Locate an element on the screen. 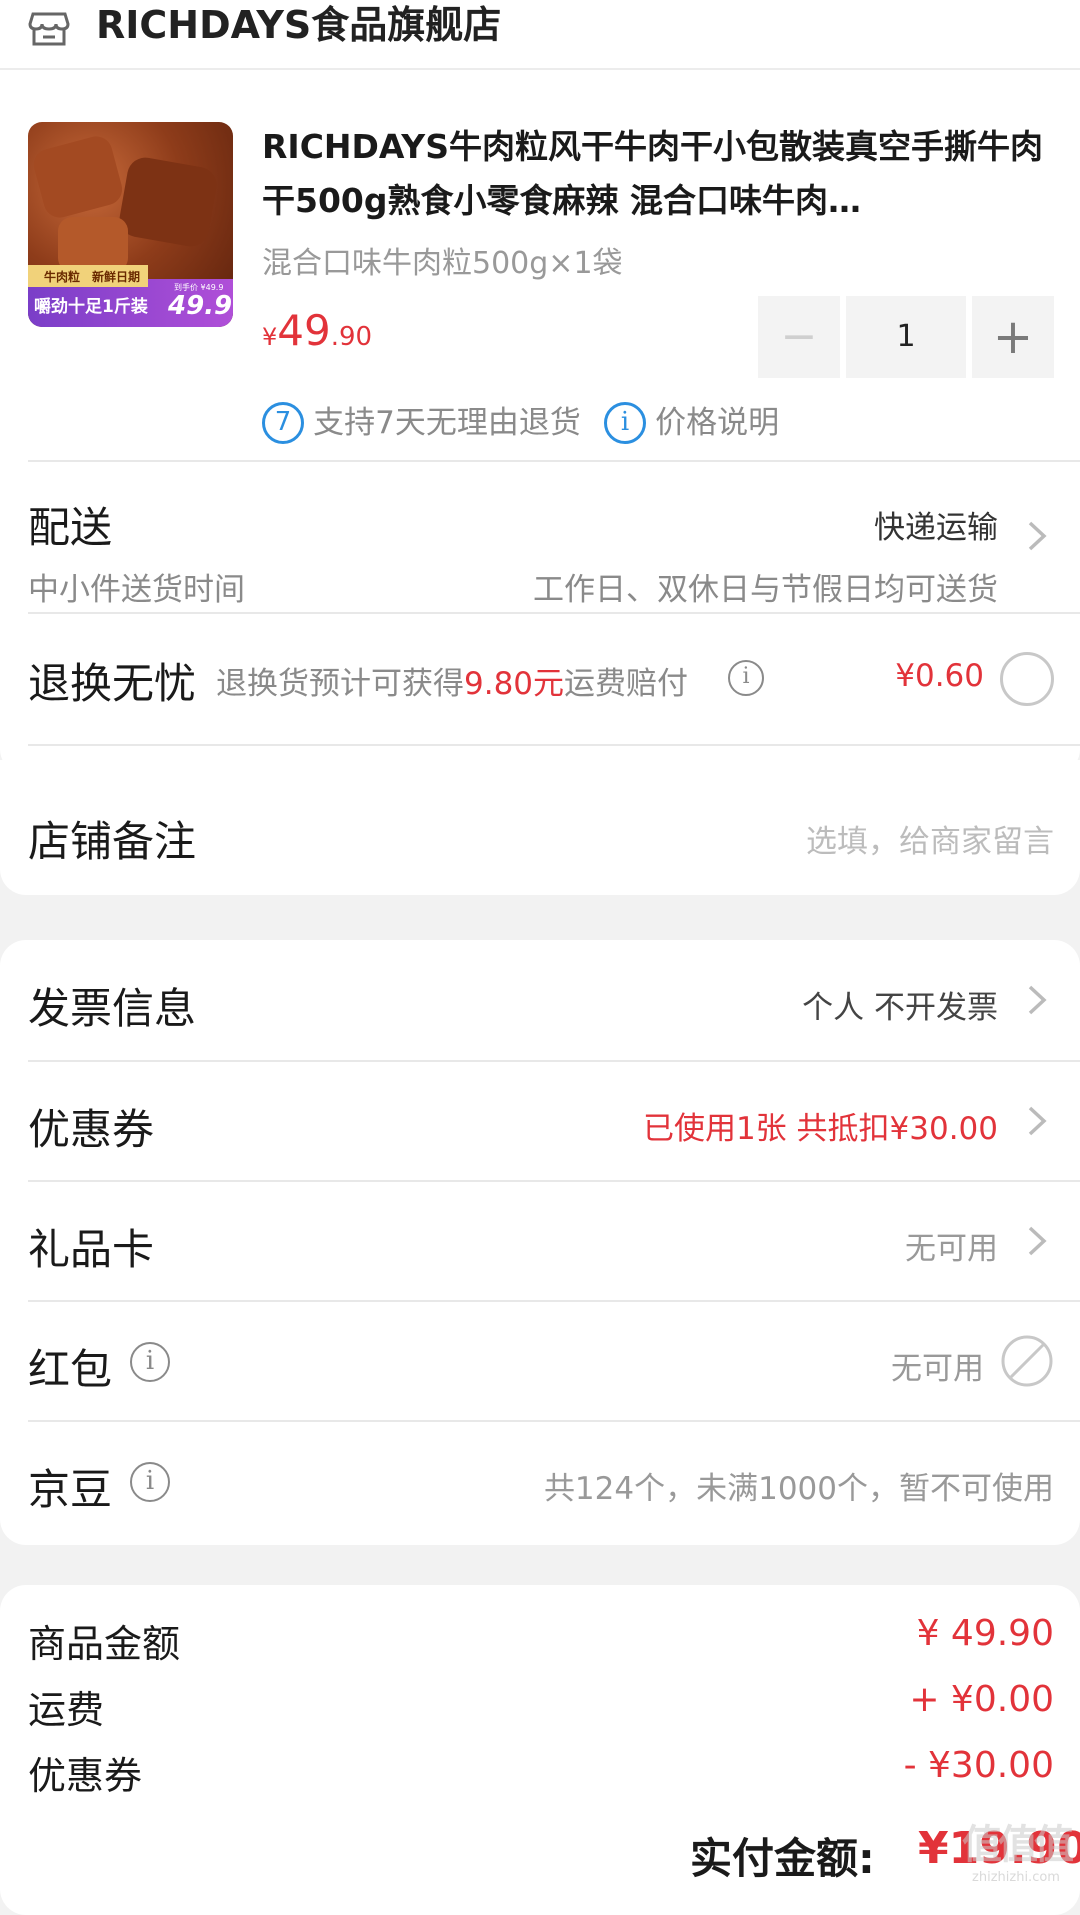  quantity-input: 1 is located at coordinates (906, 337).